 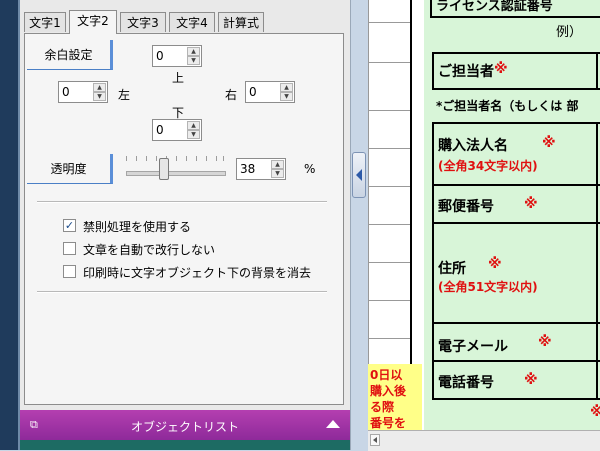 What do you see at coordinates (466, 72) in the screenshot?
I see `person-in-charge-label: ご担当者` at bounding box center [466, 72].